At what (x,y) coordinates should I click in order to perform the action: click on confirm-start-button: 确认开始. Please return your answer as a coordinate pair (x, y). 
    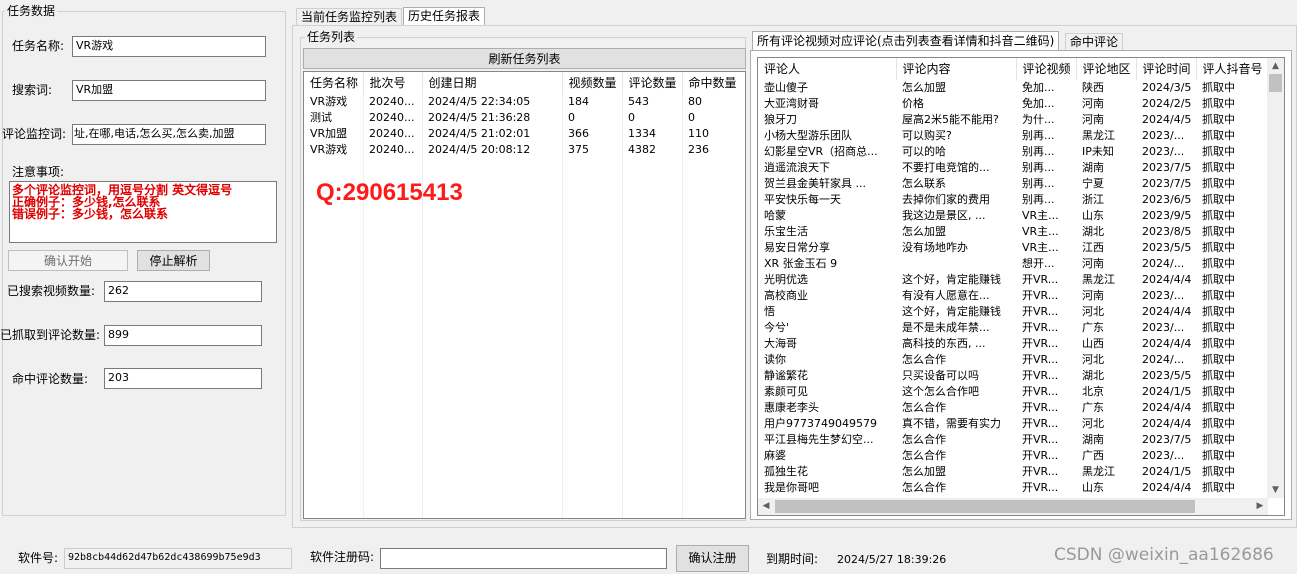
    Looking at the image, I should click on (68, 260).